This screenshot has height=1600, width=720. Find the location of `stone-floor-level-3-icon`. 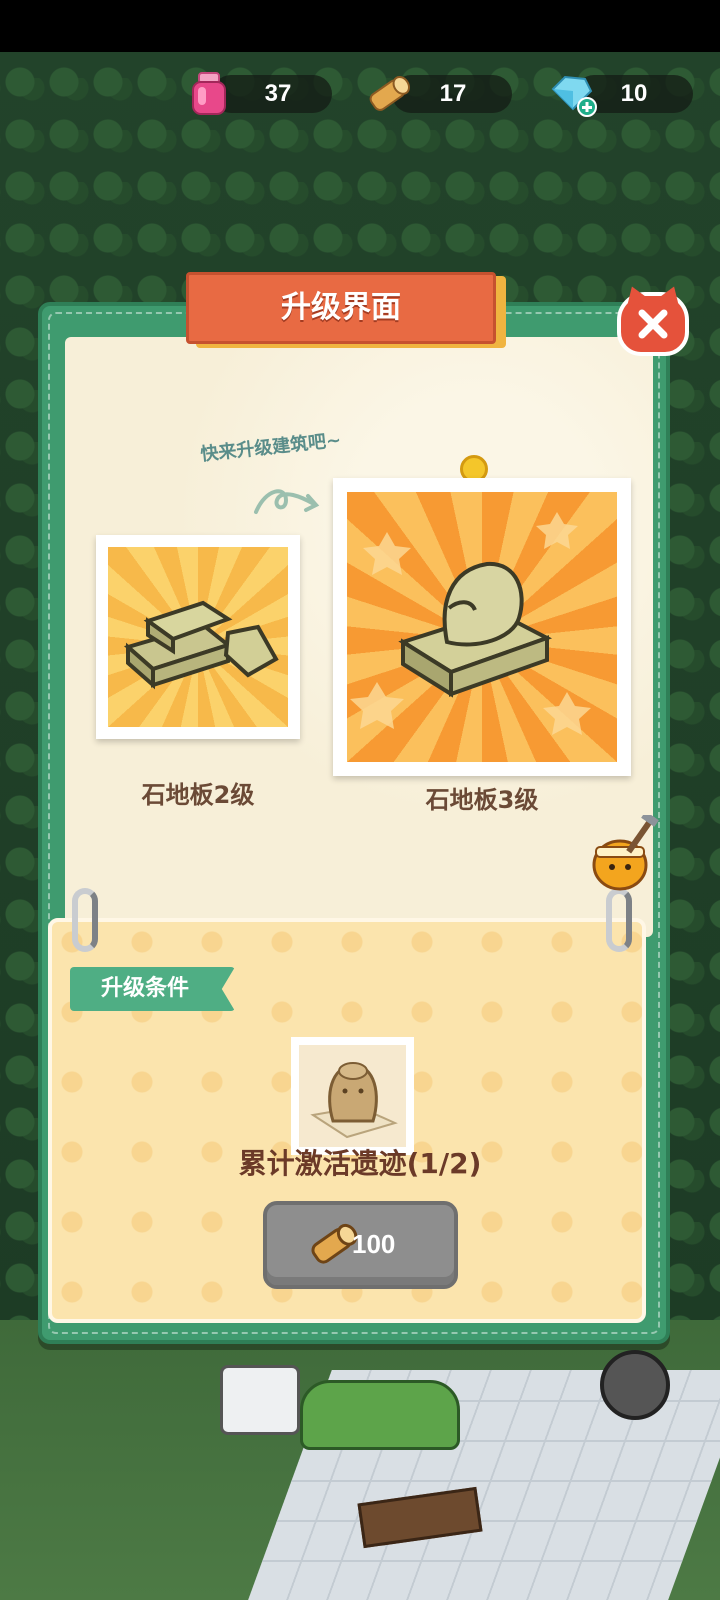

stone-floor-level-3-icon is located at coordinates (470, 623).